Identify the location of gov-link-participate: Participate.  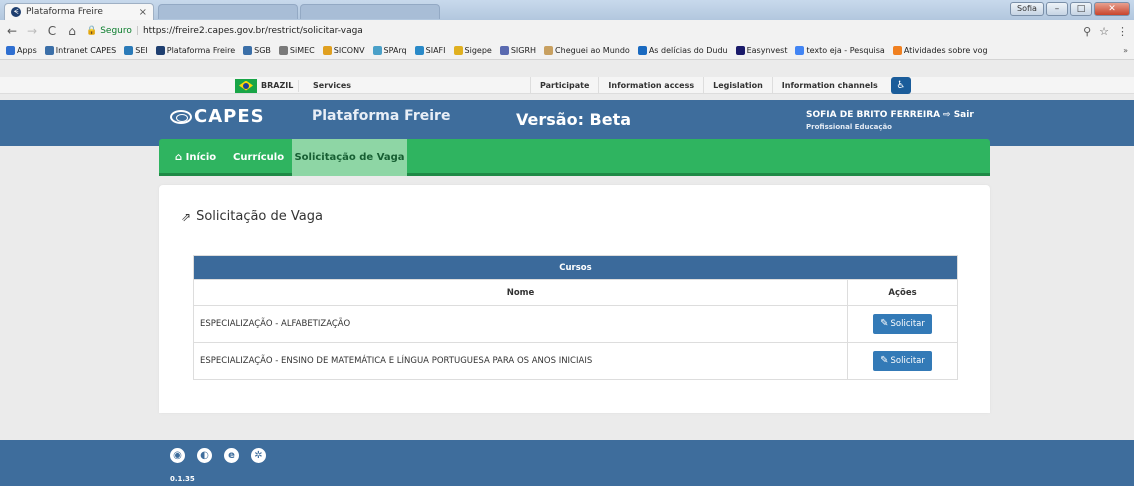
(564, 85).